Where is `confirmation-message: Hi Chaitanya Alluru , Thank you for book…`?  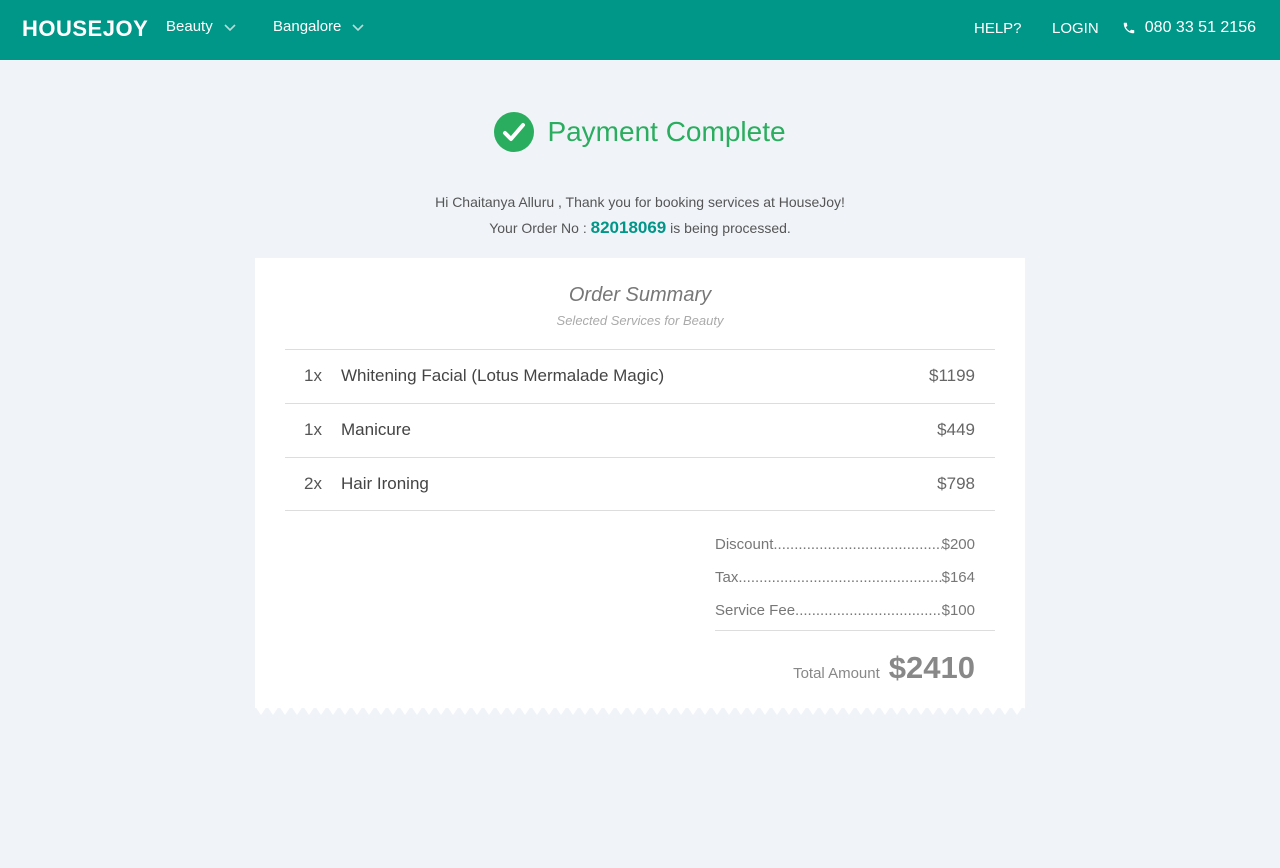 confirmation-message: Hi Chaitanya Alluru , Thank you for book… is located at coordinates (640, 215).